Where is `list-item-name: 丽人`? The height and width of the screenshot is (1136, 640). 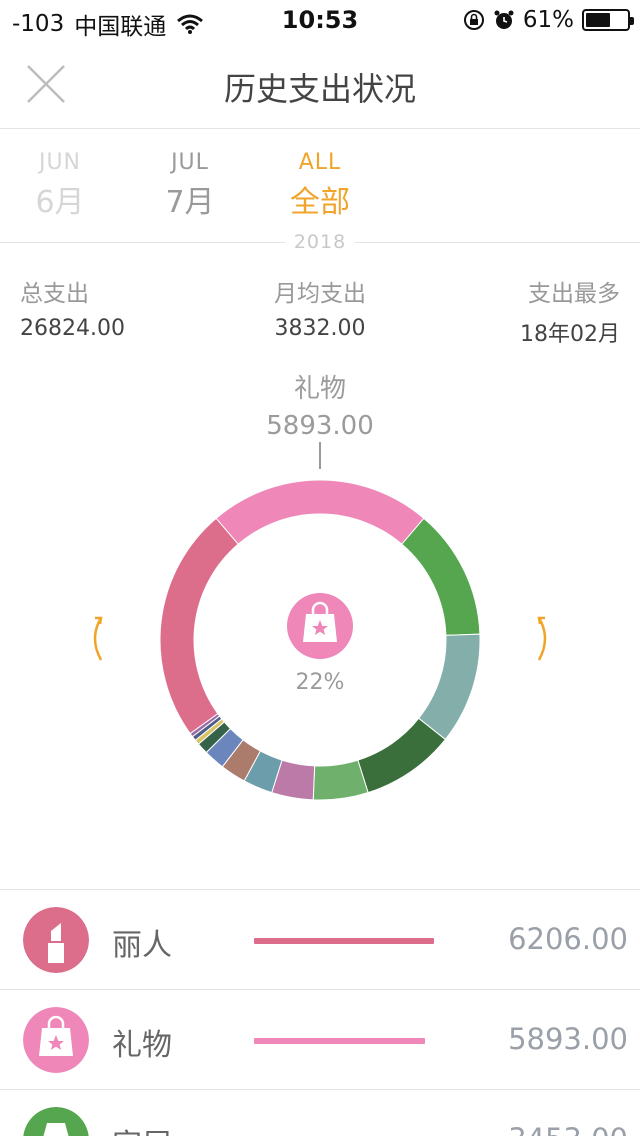 list-item-name: 丽人 is located at coordinates (142, 945).